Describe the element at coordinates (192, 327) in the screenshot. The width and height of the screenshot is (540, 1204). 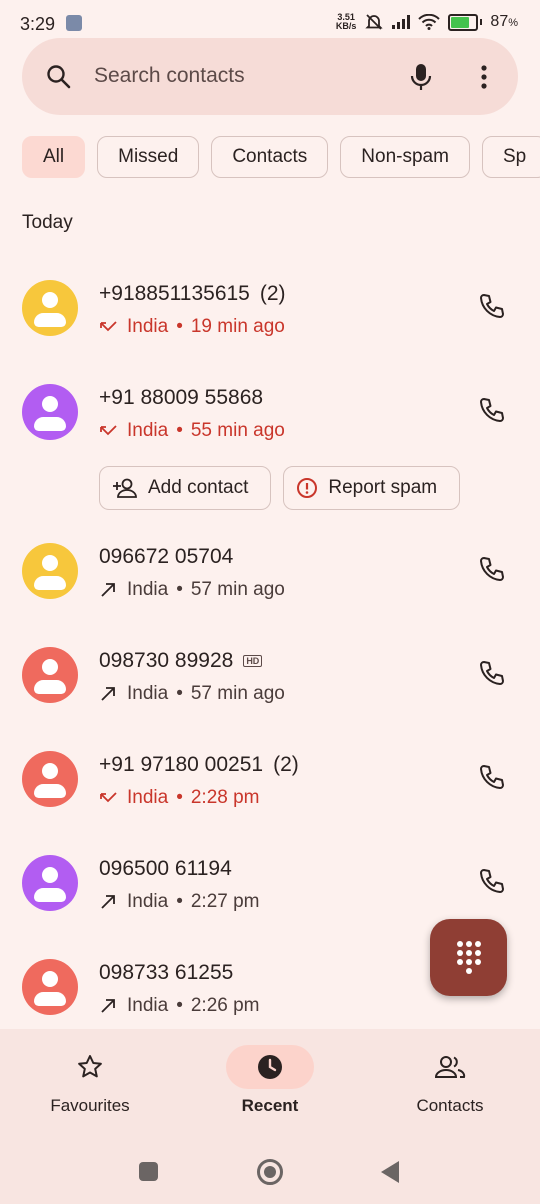
I see `call-meta: India • 19 min ago` at that location.